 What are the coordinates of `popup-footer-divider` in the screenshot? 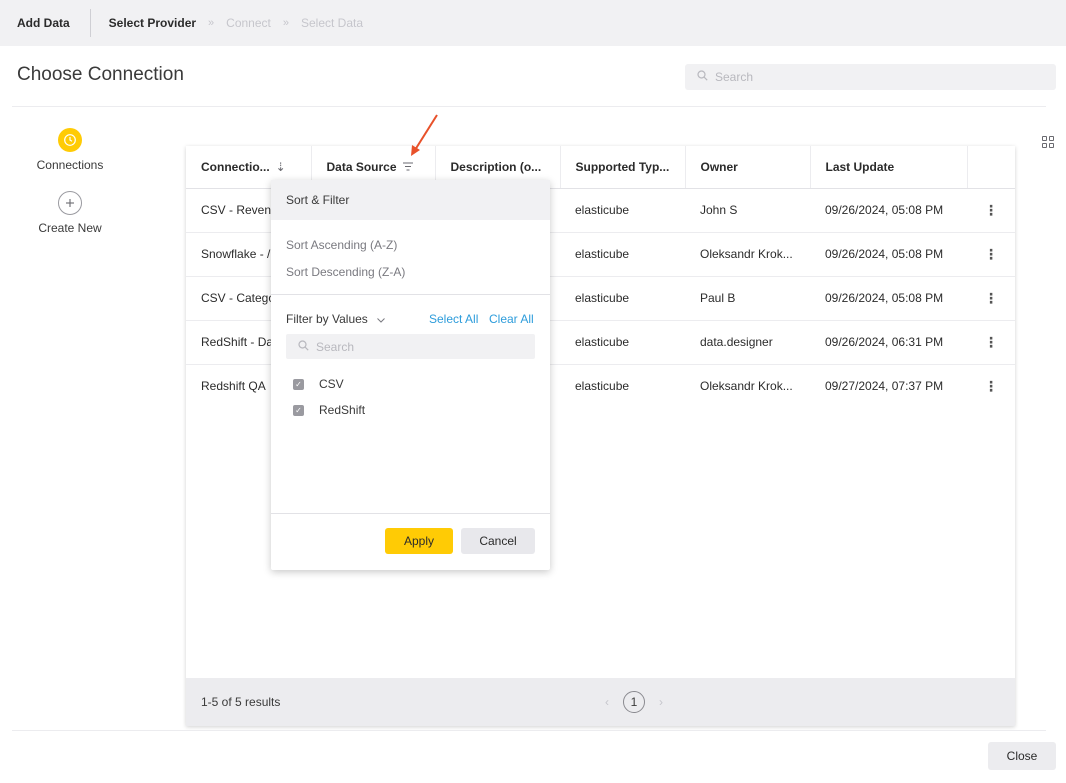 It's located at (410, 513).